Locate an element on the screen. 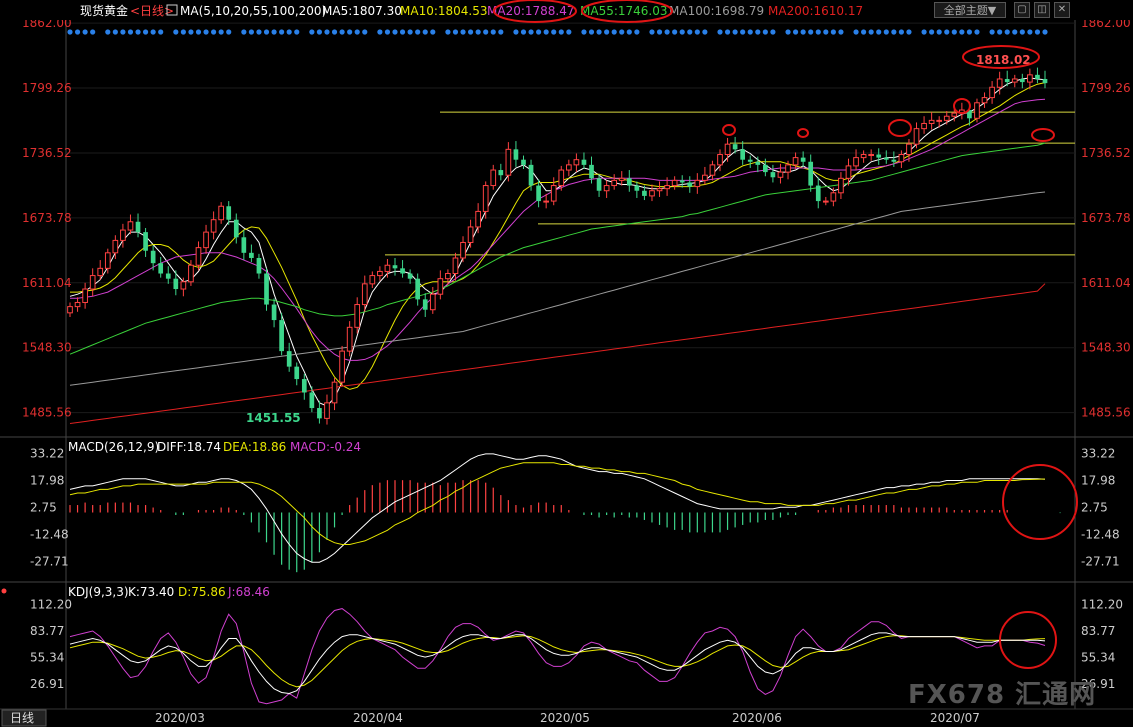 The height and width of the screenshot is (727, 1133). kdj-k: K:73.40 is located at coordinates (151, 592).